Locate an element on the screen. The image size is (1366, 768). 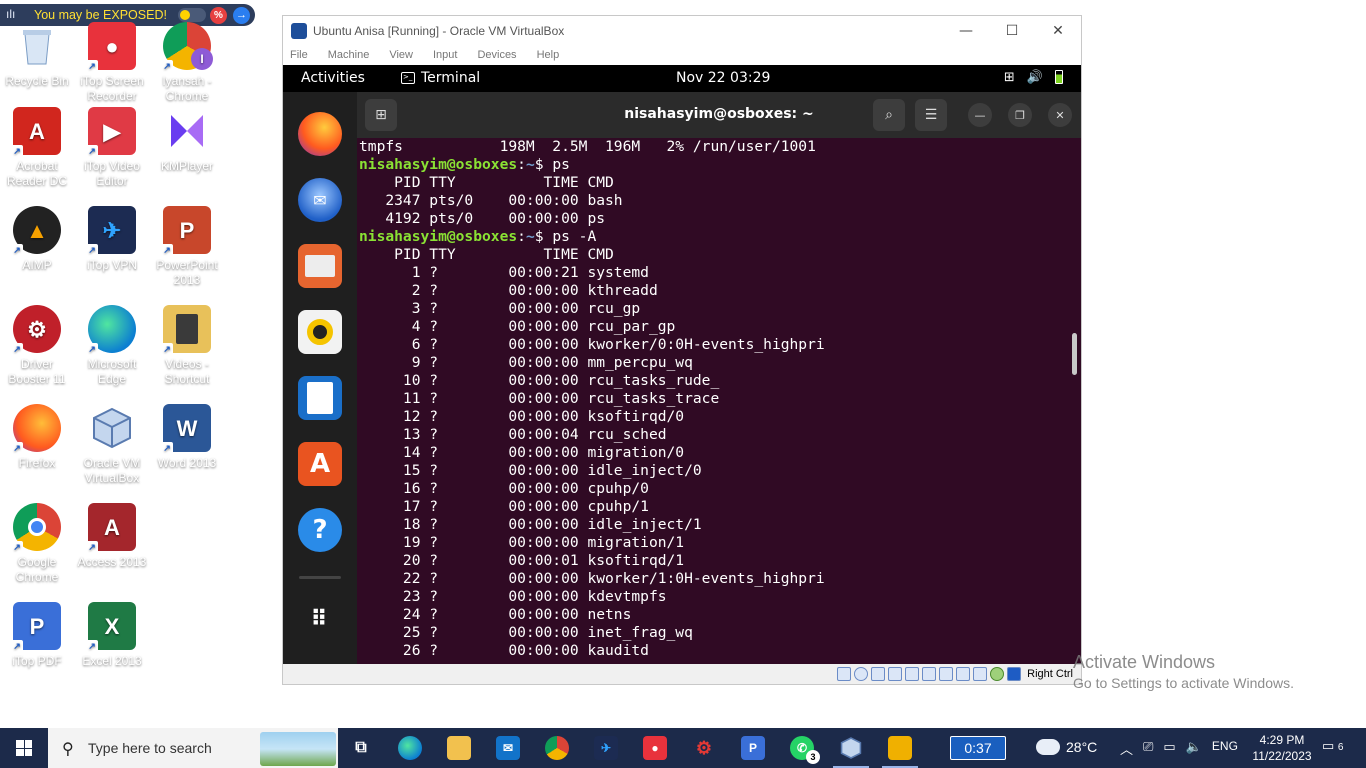
hdd-status-icon is located at coordinates (844, 674).